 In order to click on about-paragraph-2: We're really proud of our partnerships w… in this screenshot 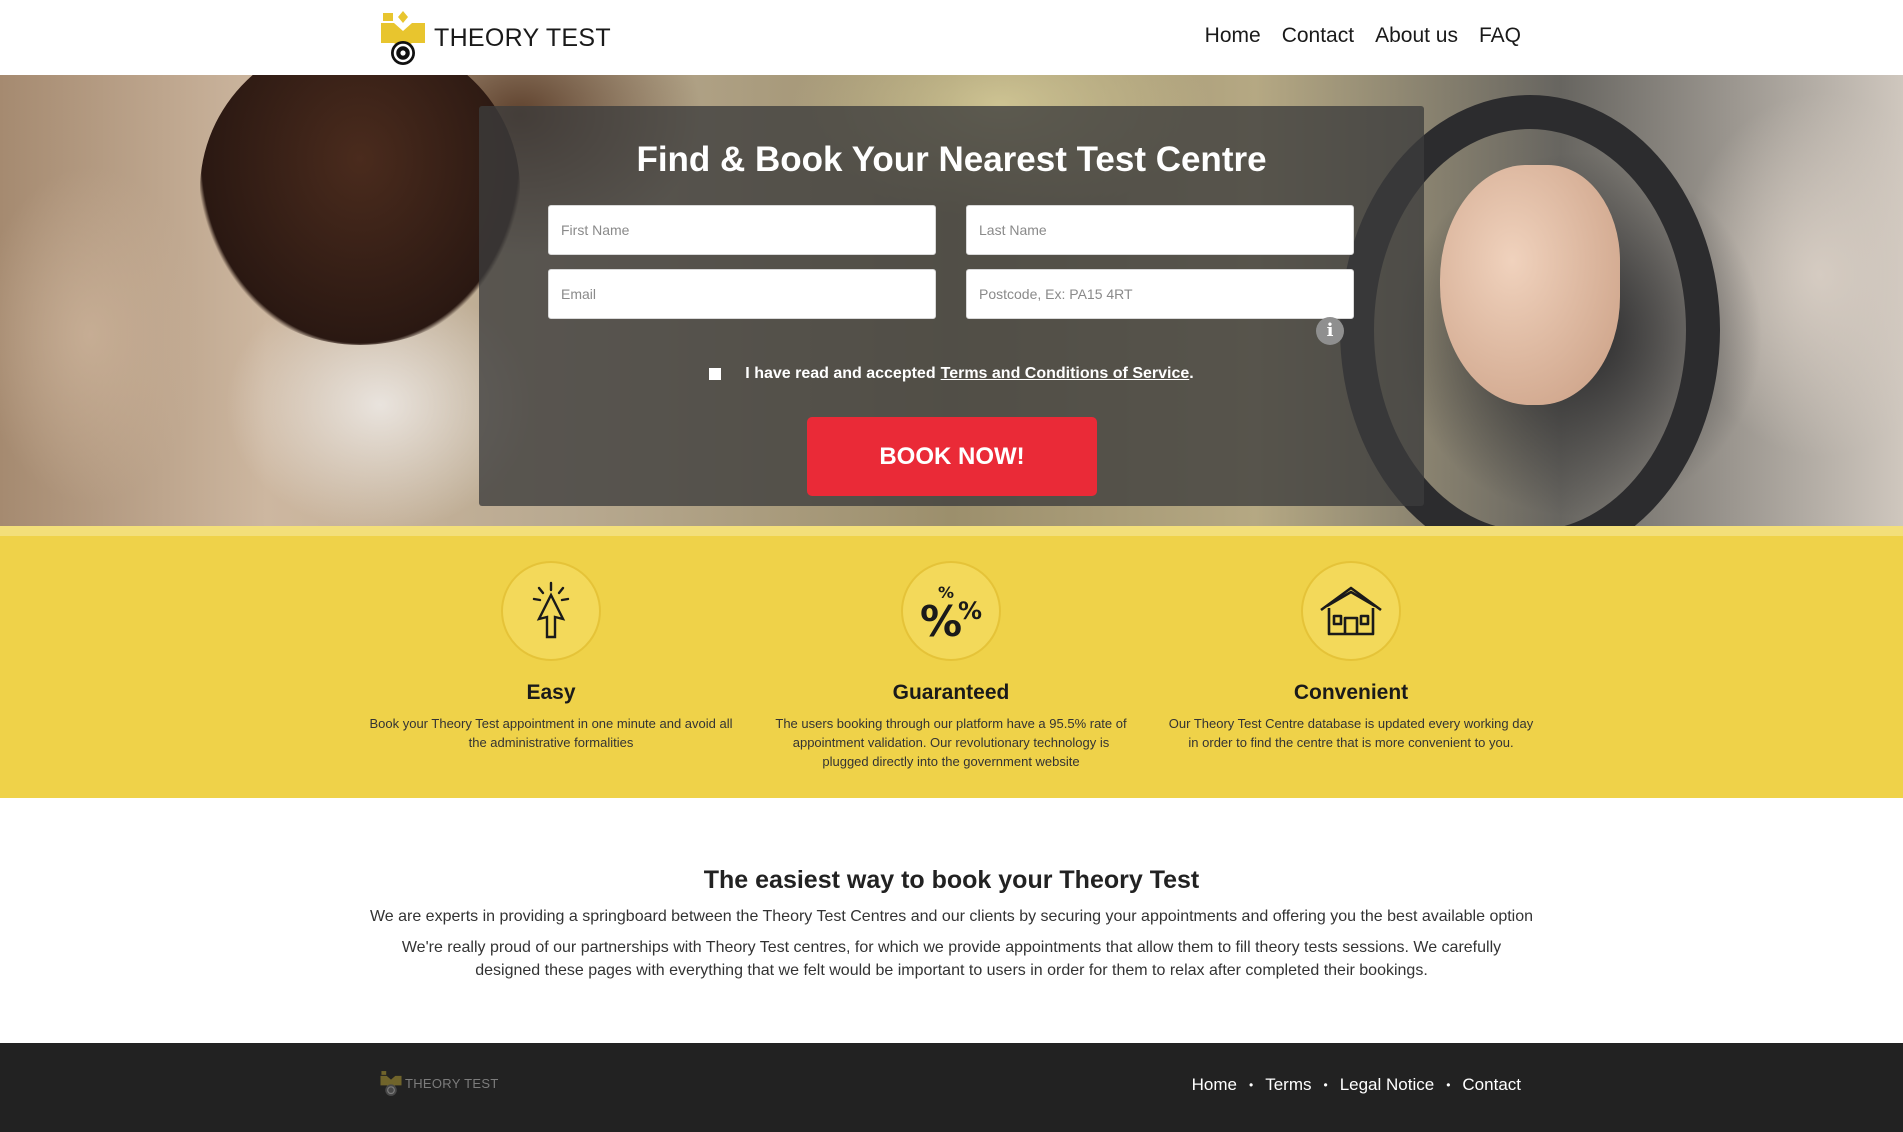, I will do `click(951, 959)`.